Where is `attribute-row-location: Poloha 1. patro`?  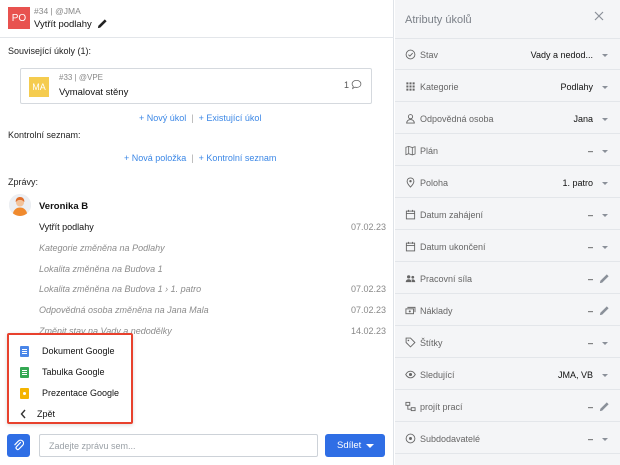
attribute-row-location: Poloha 1. patro is located at coordinates (507, 182).